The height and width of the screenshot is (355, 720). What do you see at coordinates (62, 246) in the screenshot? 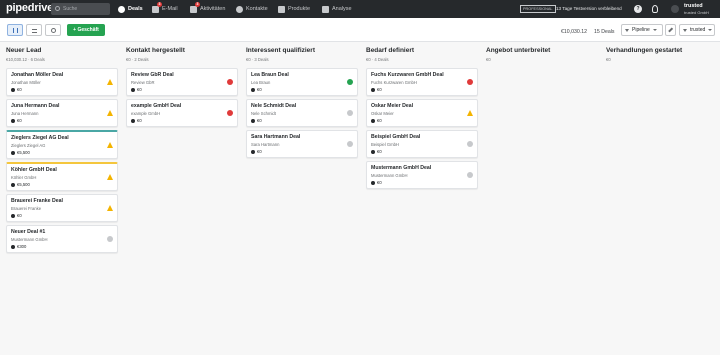
I see `deal-value-row: €300` at bounding box center [62, 246].